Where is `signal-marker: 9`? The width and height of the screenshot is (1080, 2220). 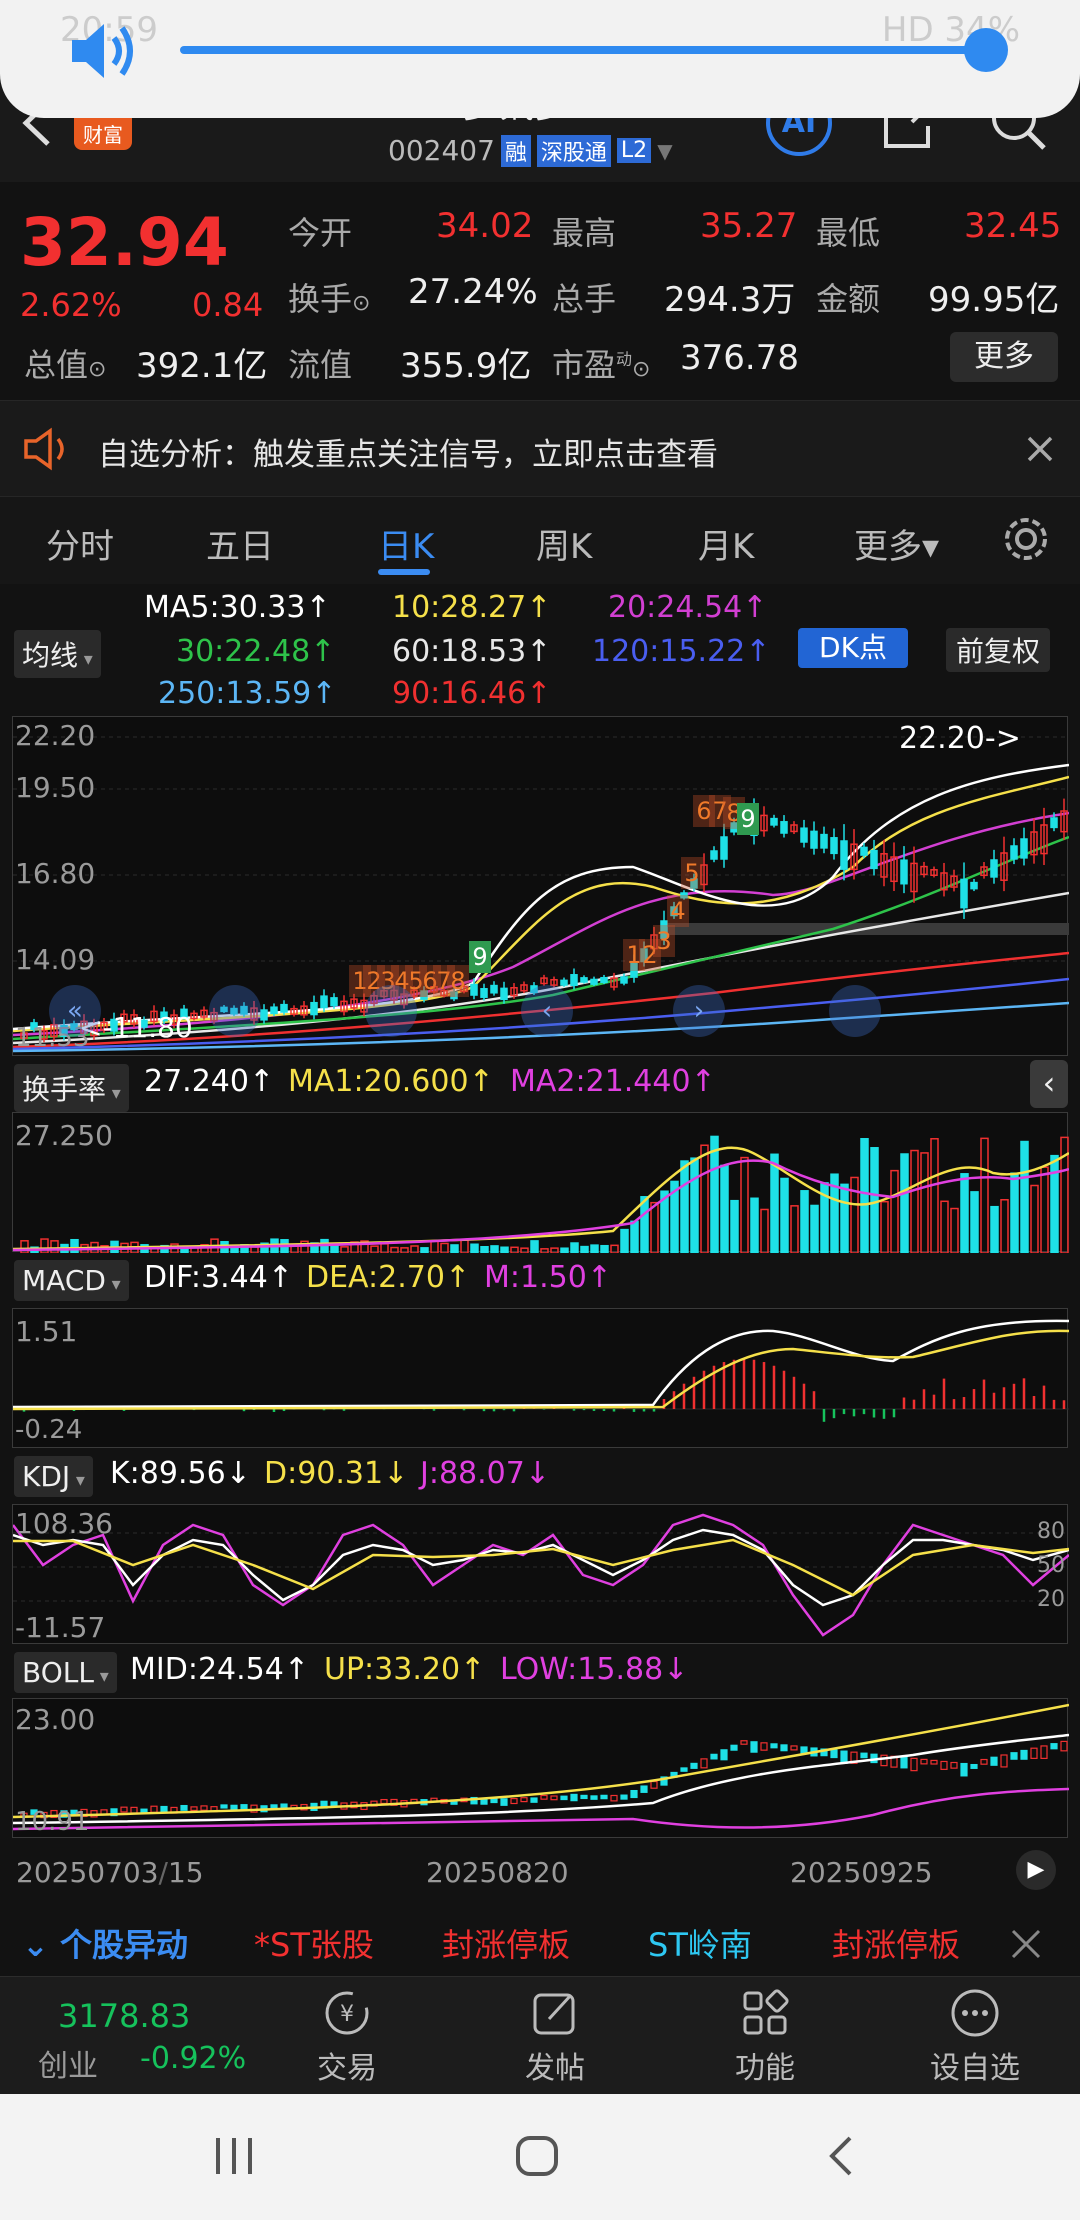
signal-marker: 9 is located at coordinates (748, 819).